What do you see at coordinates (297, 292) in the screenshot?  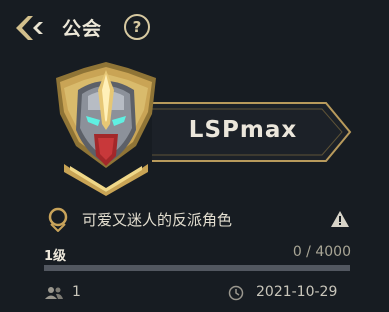 I see `created-date: 2021-10-29` at bounding box center [297, 292].